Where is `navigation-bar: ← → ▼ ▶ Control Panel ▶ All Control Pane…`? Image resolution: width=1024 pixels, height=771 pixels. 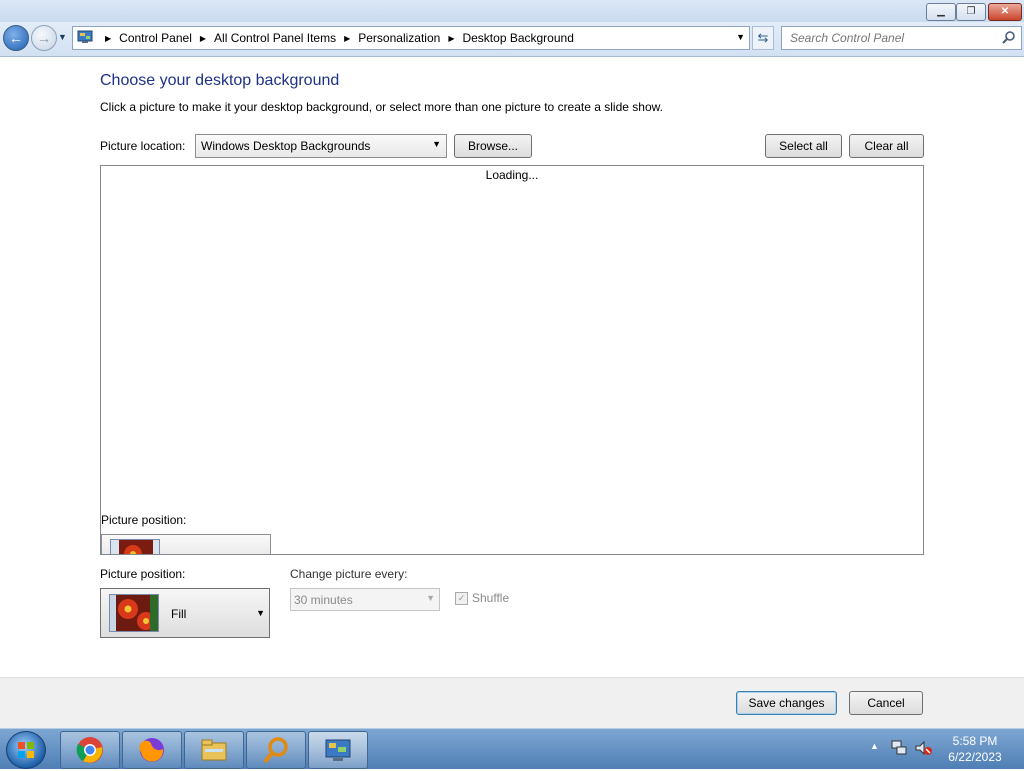 navigation-bar: ← → ▼ ▶ Control Panel ▶ All Control Pane… is located at coordinates (512, 39).